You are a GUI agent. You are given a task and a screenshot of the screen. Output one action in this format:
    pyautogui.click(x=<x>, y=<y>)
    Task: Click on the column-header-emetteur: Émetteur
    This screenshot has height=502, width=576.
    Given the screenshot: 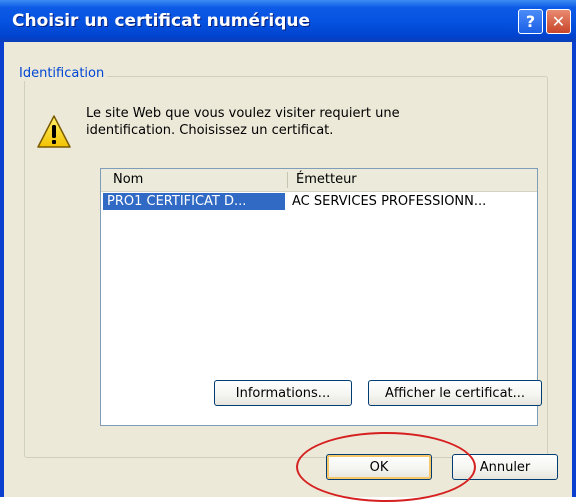 What is the action you would take?
    pyautogui.click(x=326, y=179)
    